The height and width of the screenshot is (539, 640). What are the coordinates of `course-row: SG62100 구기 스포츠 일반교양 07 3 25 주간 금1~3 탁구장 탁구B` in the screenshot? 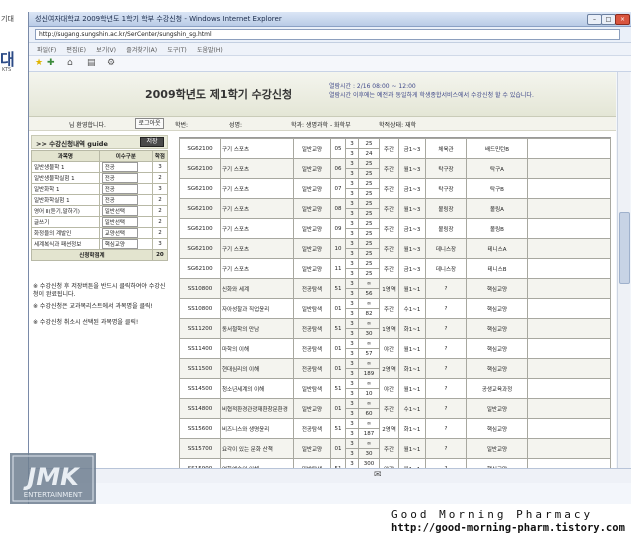 It's located at (395, 188).